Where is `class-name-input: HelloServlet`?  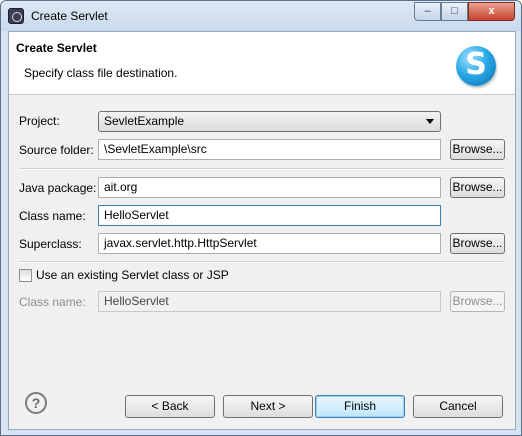
class-name-input: HelloServlet is located at coordinates (269, 215).